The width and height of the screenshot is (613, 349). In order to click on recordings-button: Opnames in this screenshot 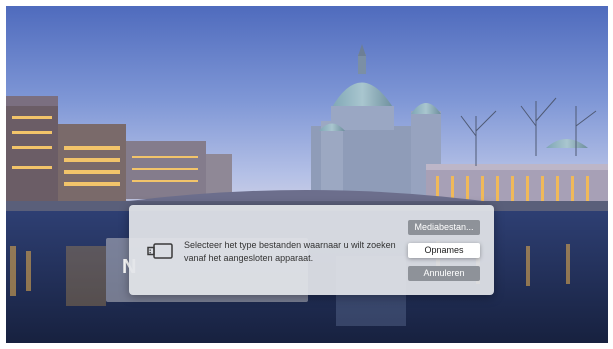, I will do `click(444, 250)`.